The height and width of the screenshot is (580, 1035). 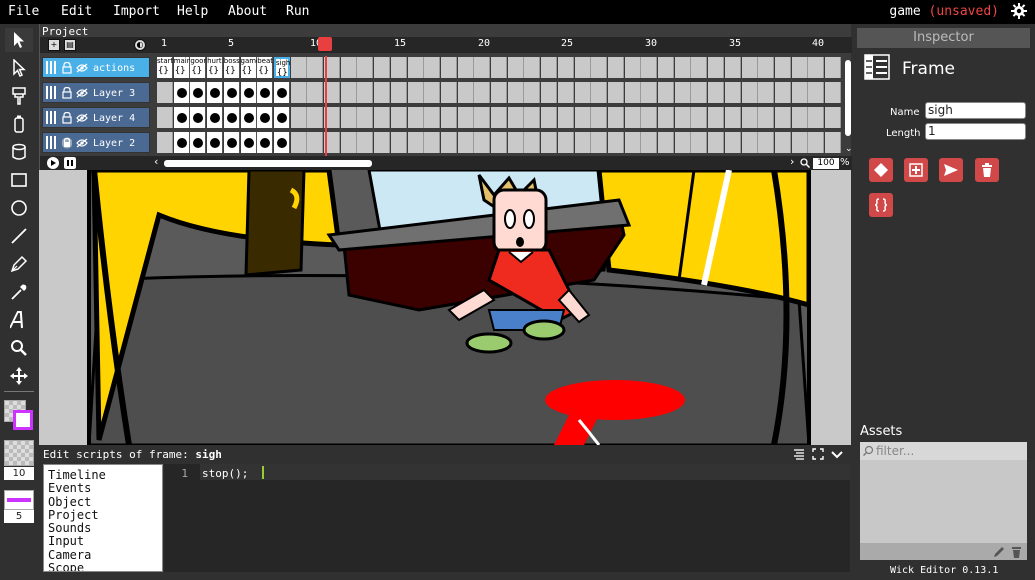 I want to click on add-layer-button: +, so click(x=54, y=45).